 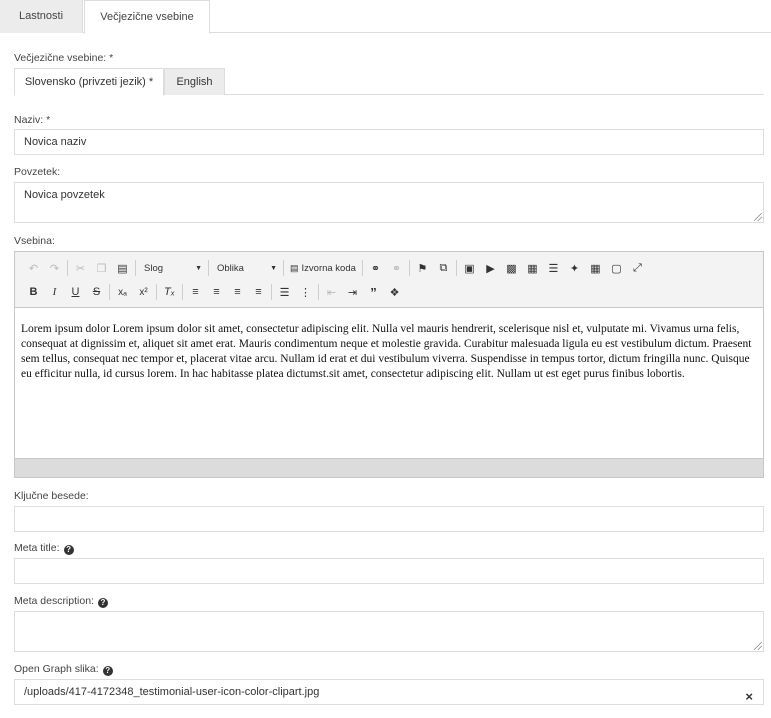 I want to click on vsebina-label: Vsebina:, so click(x=34, y=241).